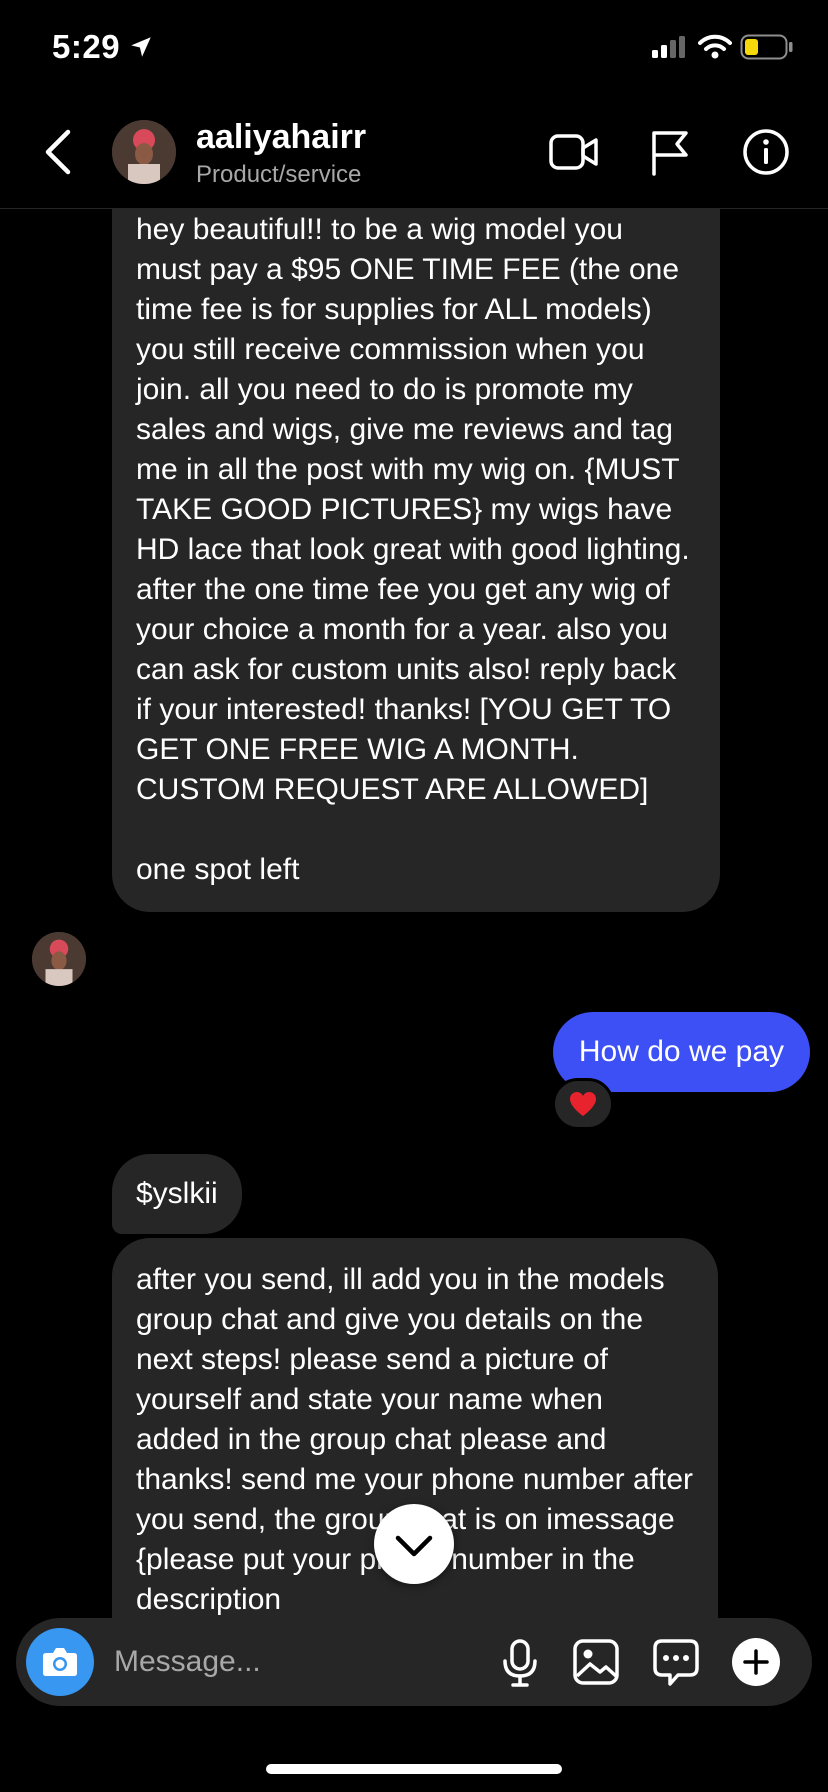 The height and width of the screenshot is (1792, 828). What do you see at coordinates (264, 1662) in the screenshot?
I see `message-input` at bounding box center [264, 1662].